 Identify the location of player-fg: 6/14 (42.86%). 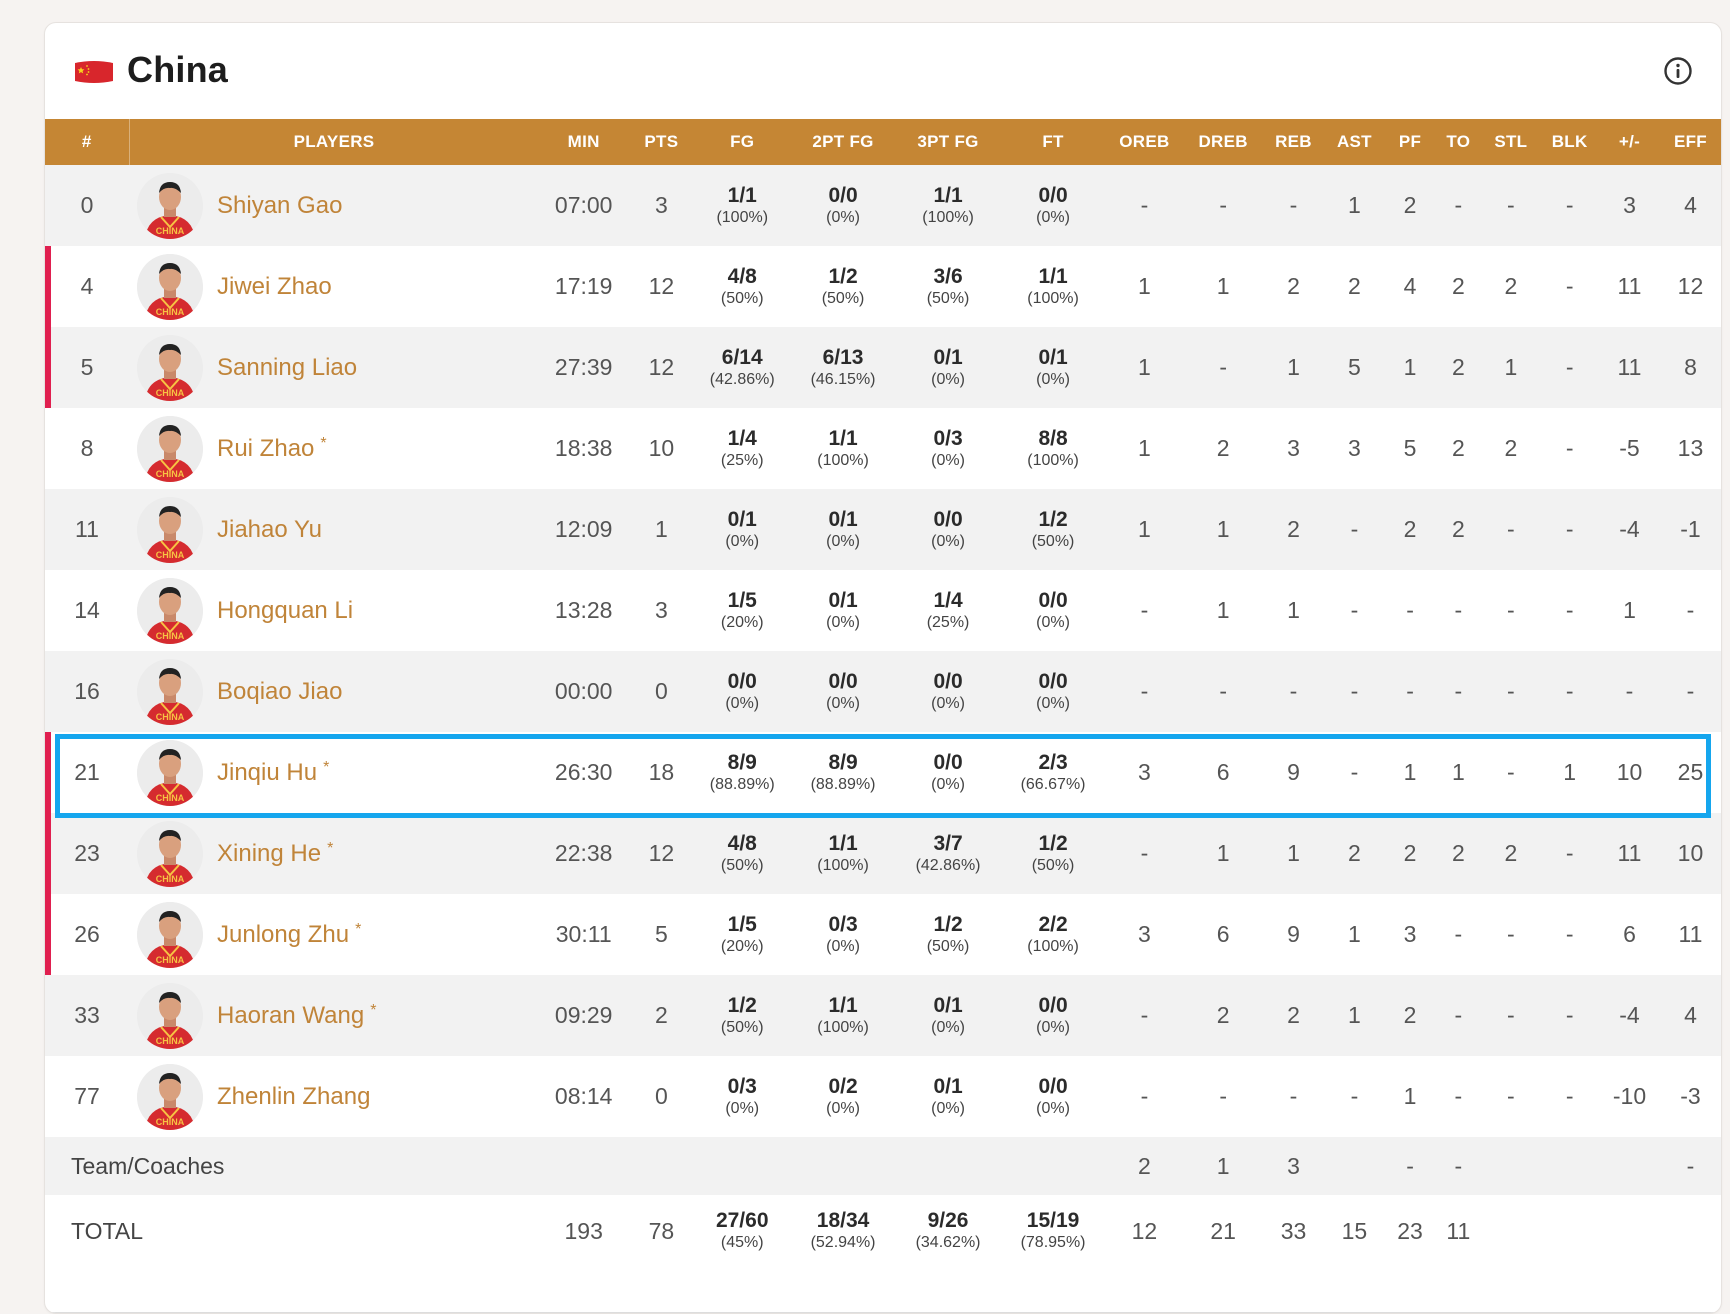
(742, 367).